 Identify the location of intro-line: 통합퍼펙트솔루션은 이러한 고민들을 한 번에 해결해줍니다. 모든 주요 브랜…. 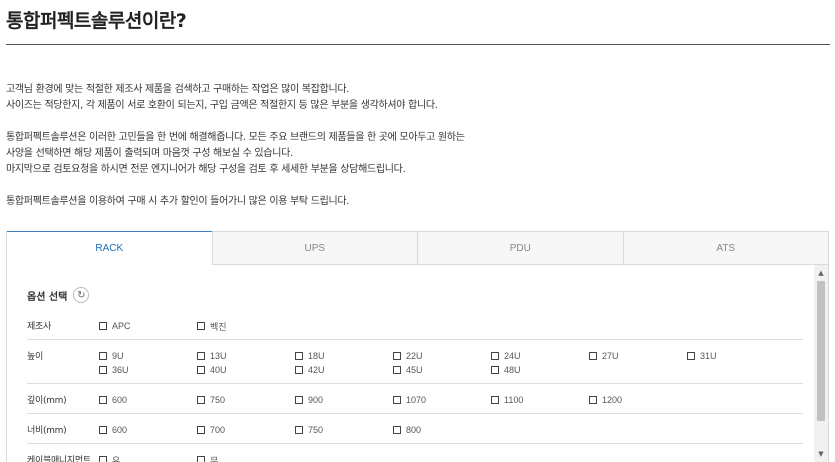
(235, 137).